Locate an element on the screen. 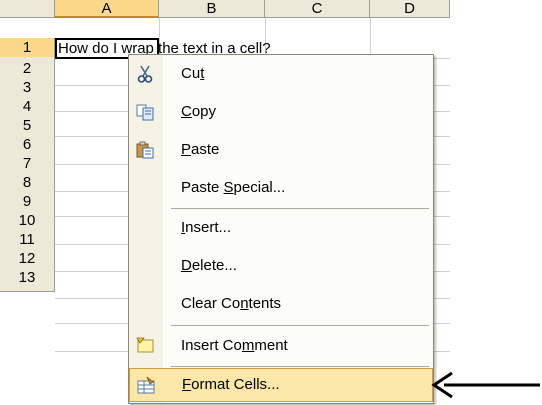 This screenshot has height=405, width=542. column-header-c: C is located at coordinates (317, 9).